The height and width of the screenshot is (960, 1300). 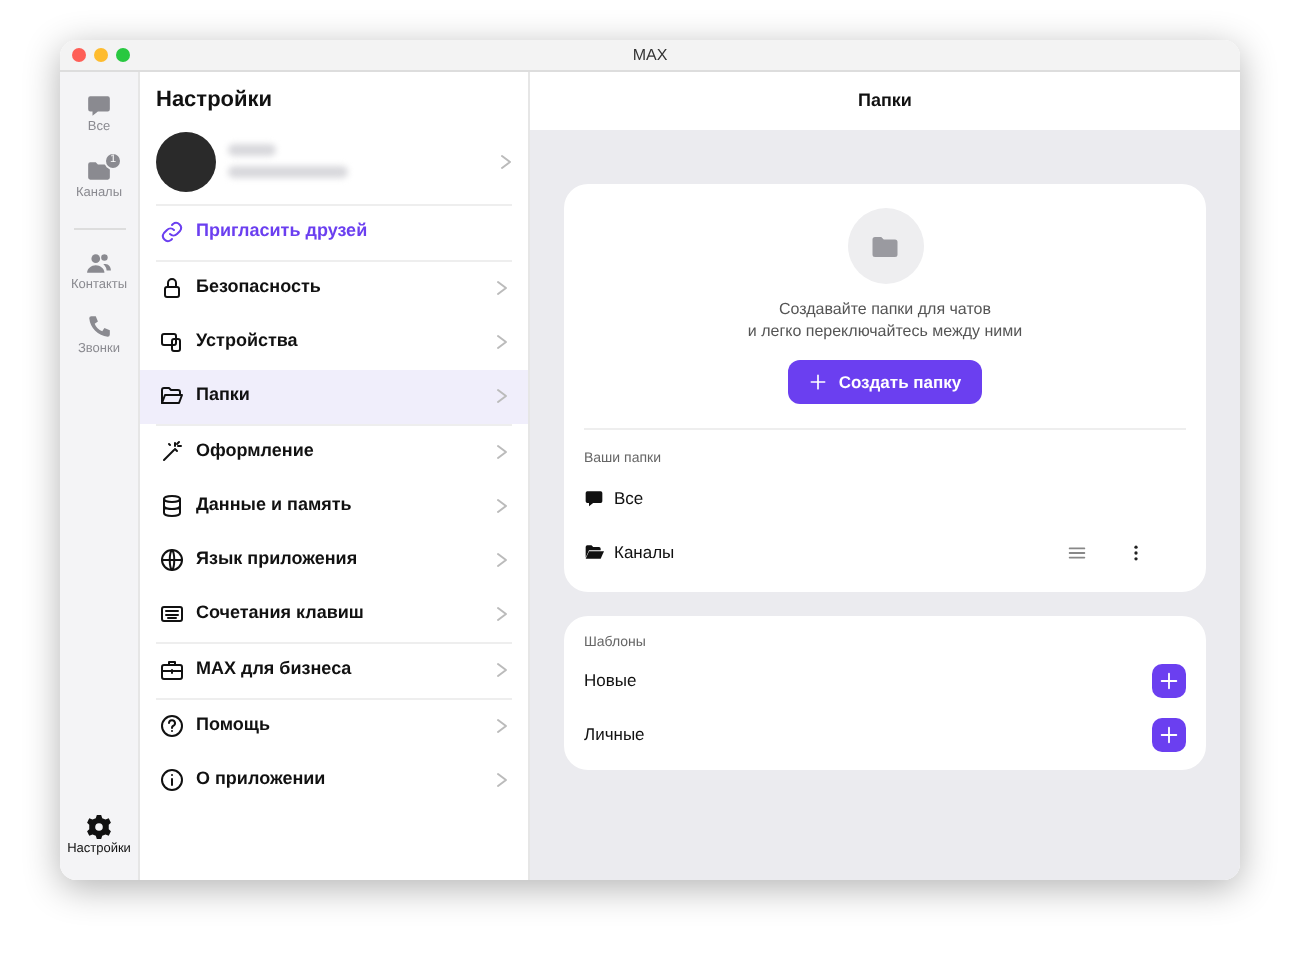 I want to click on globe-icon, so click(x=172, y=560).